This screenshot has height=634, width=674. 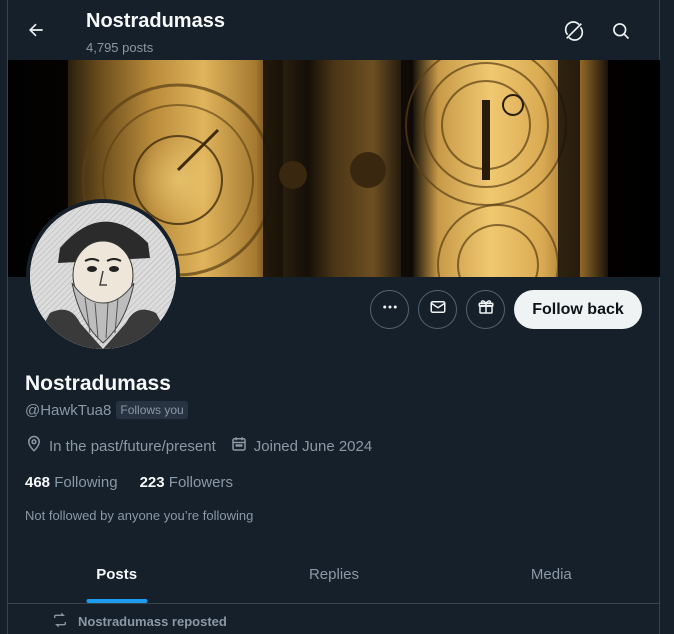 What do you see at coordinates (38, 482) in the screenshot?
I see `following-count: 468` at bounding box center [38, 482].